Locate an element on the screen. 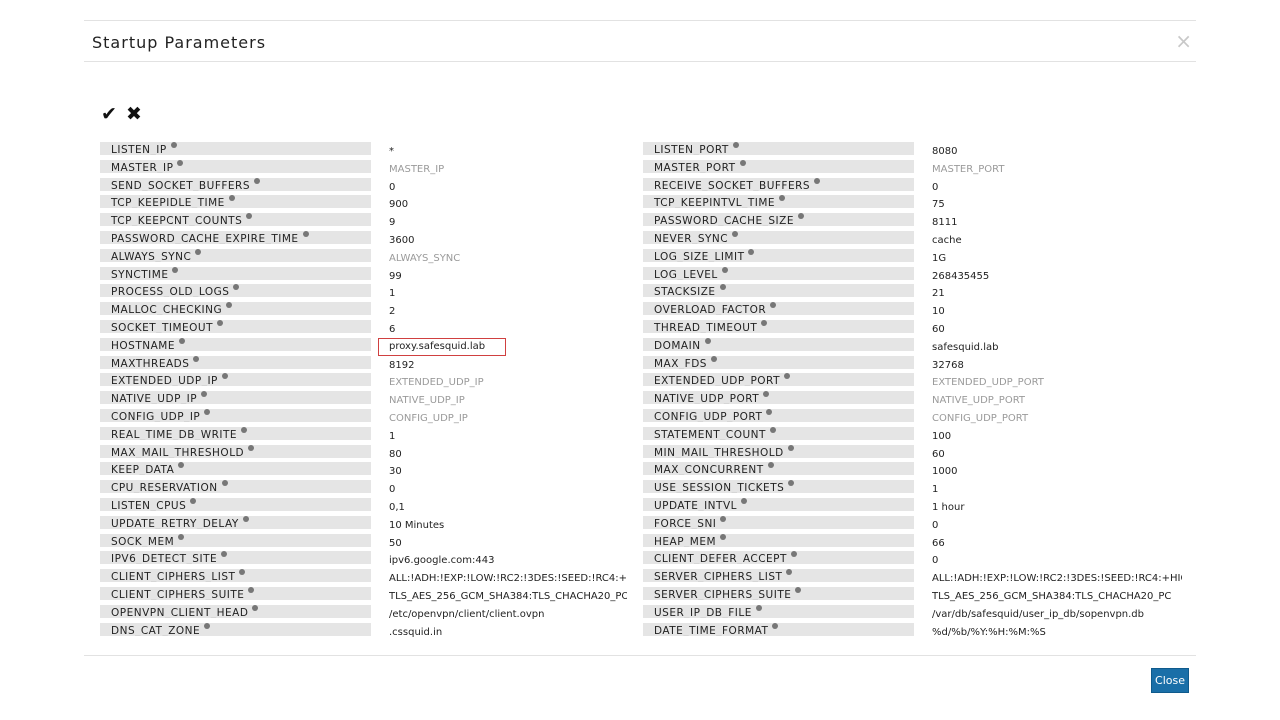 The image size is (1280, 720). parameter-value: EXTENDED_UDP_IP is located at coordinates (508, 383).